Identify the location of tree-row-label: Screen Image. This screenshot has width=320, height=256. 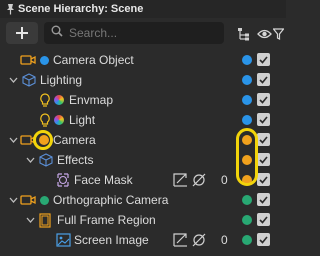
(111, 240).